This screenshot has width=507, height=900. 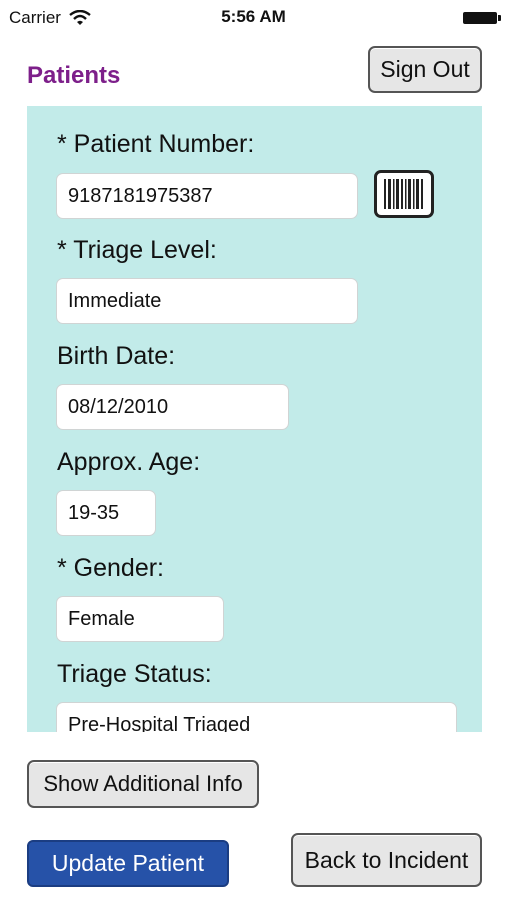 I want to click on status-time: 5:56 AM, so click(x=253, y=16).